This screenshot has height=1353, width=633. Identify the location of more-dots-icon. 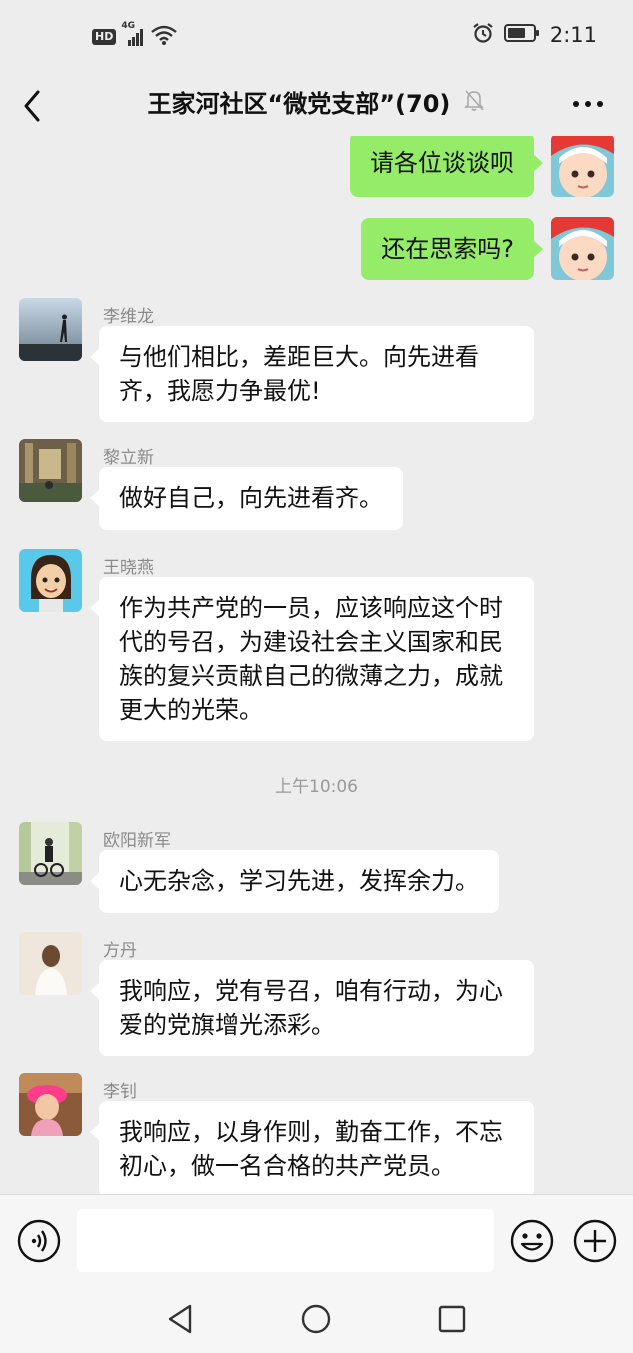
(588, 104).